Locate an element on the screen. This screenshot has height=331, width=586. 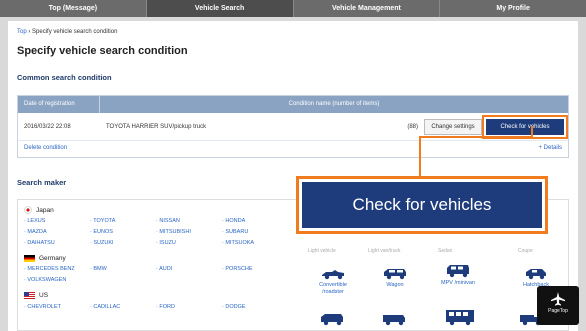
maker-link: · NISSAN is located at coordinates (168, 221).